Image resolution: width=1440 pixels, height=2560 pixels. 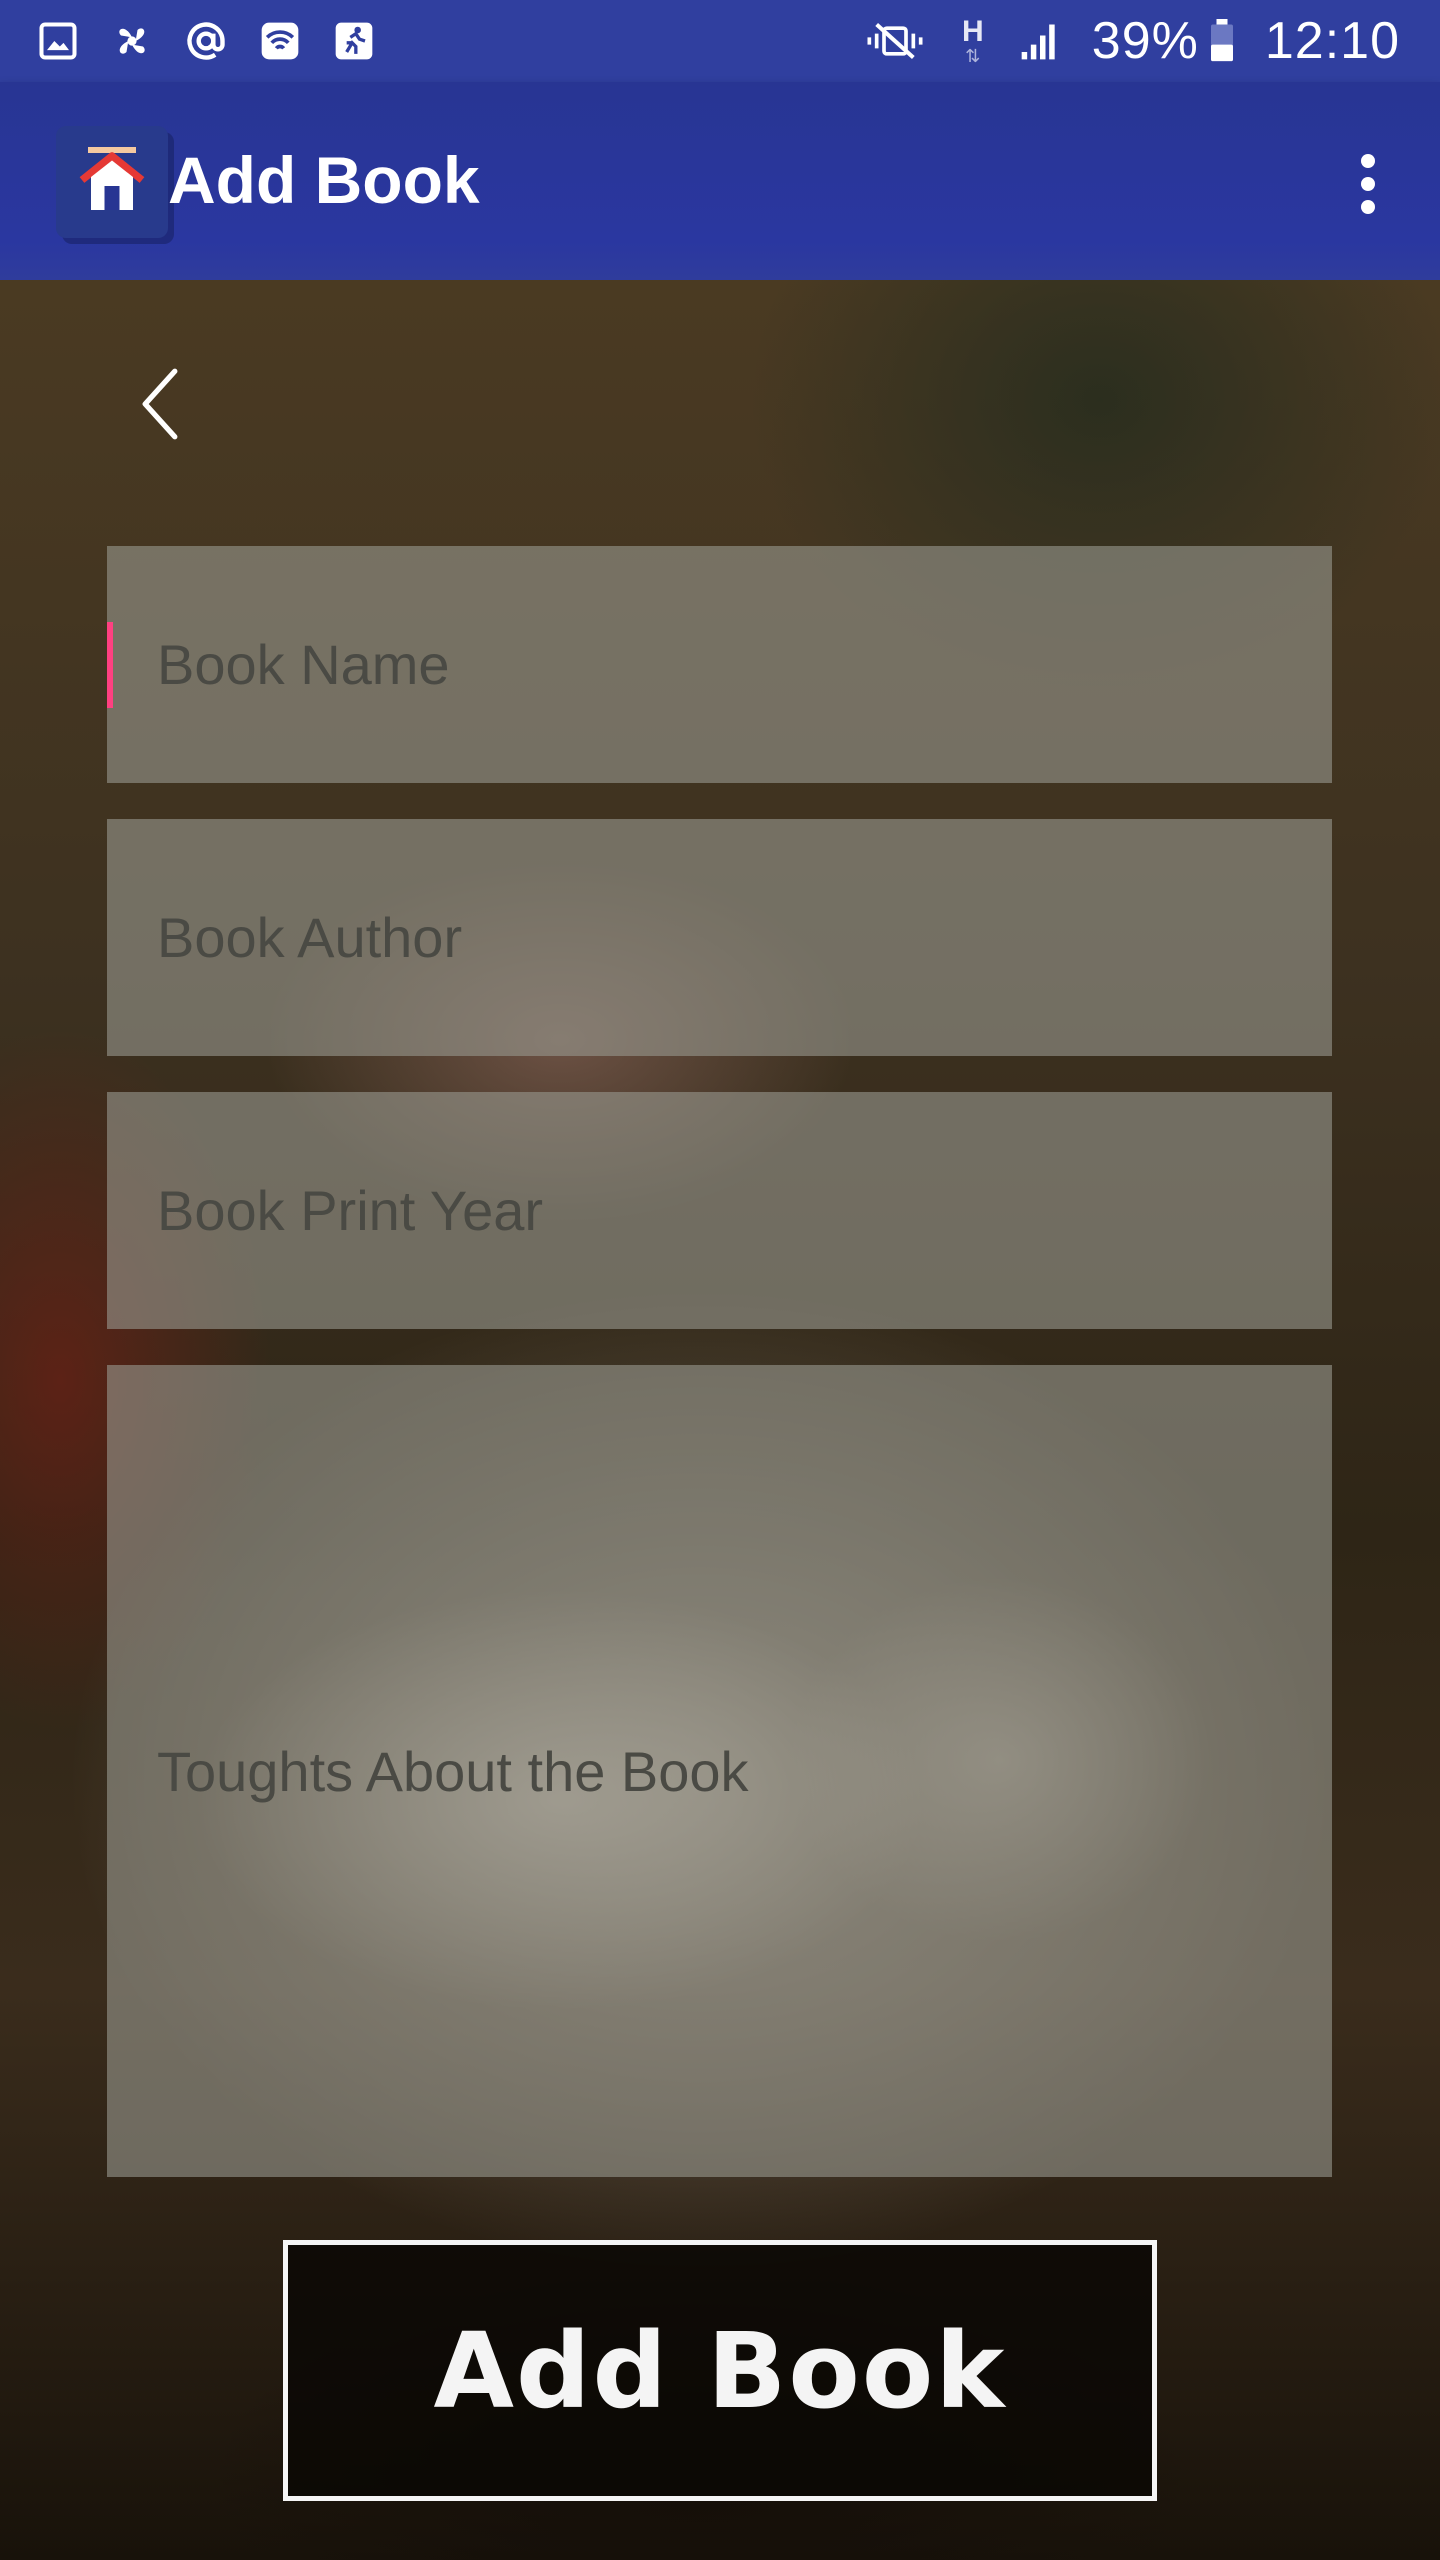 What do you see at coordinates (453, 1771) in the screenshot?
I see `book-thoughts-placeholder: Toughts About the Book` at bounding box center [453, 1771].